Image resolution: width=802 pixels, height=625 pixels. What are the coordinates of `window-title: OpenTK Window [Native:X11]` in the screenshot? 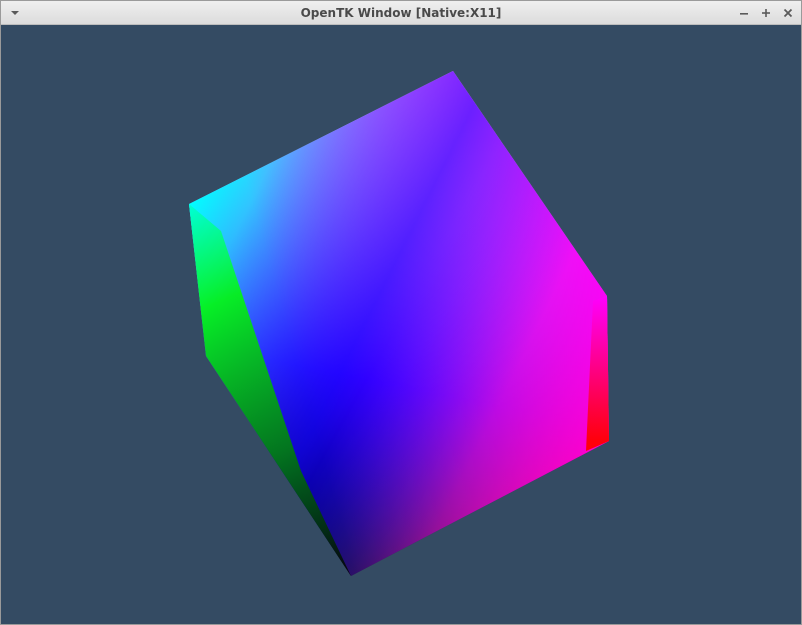 It's located at (401, 13).